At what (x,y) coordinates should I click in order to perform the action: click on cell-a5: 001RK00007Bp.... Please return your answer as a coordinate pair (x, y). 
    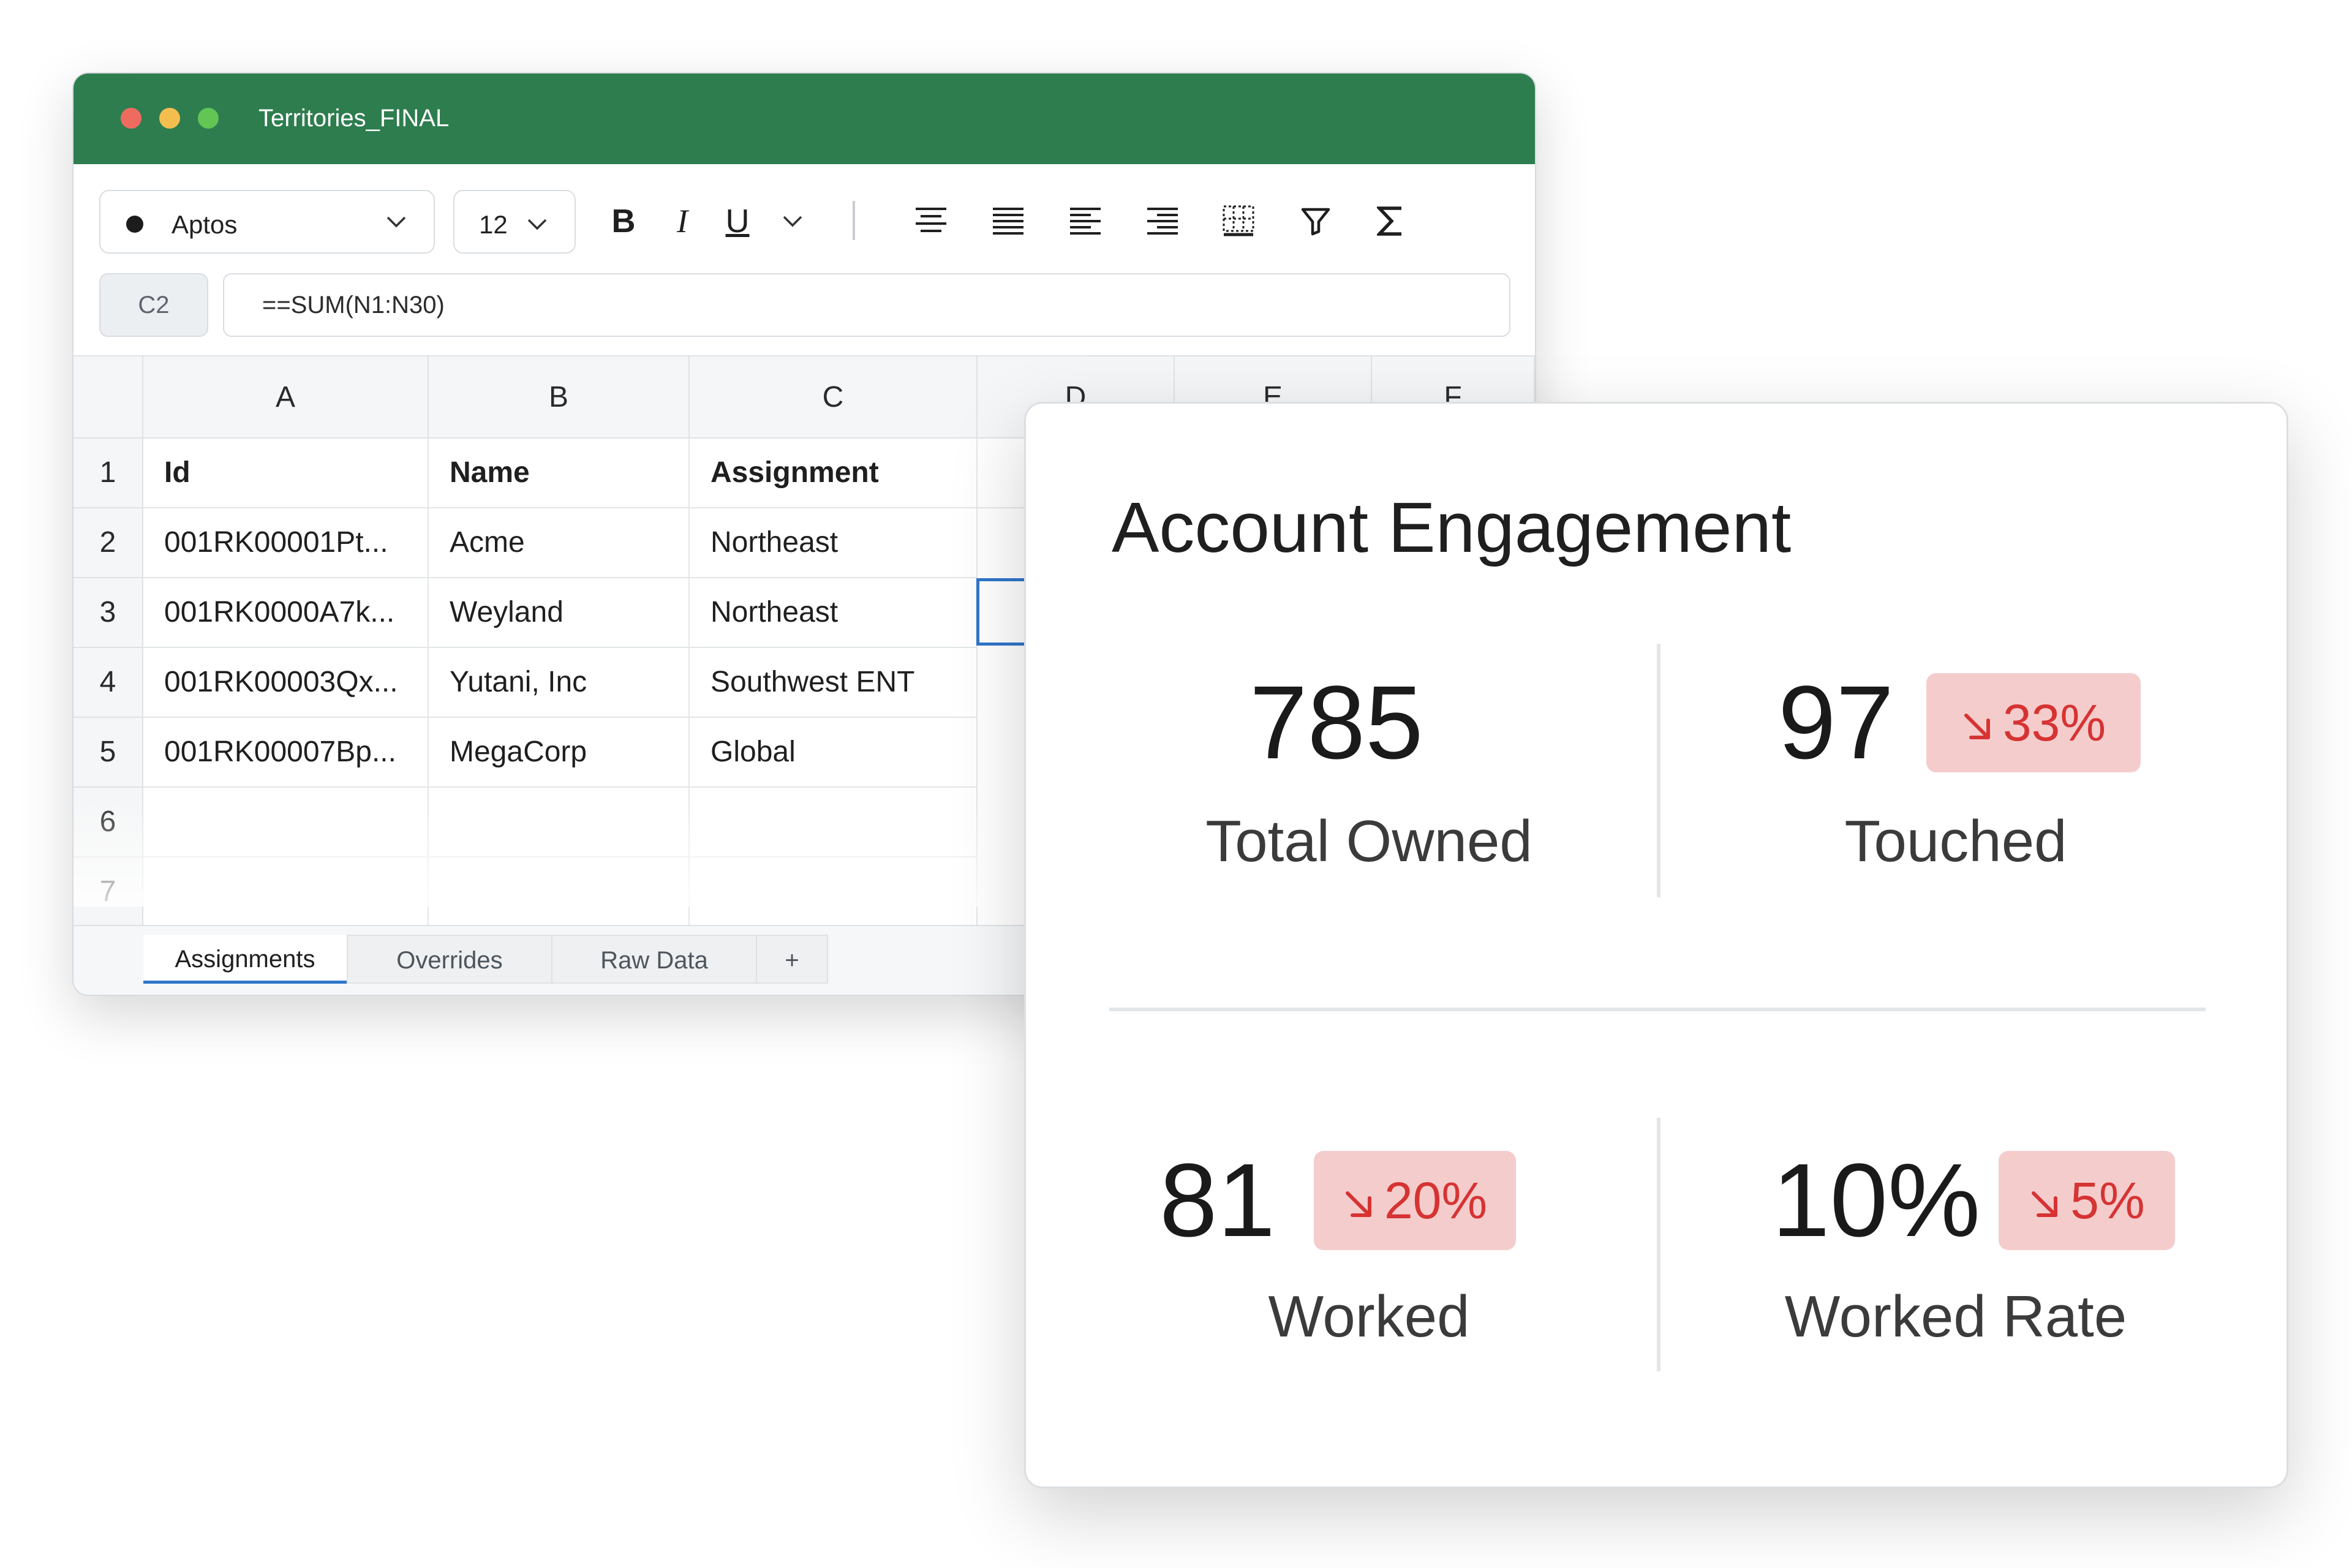
    Looking at the image, I should click on (286, 753).